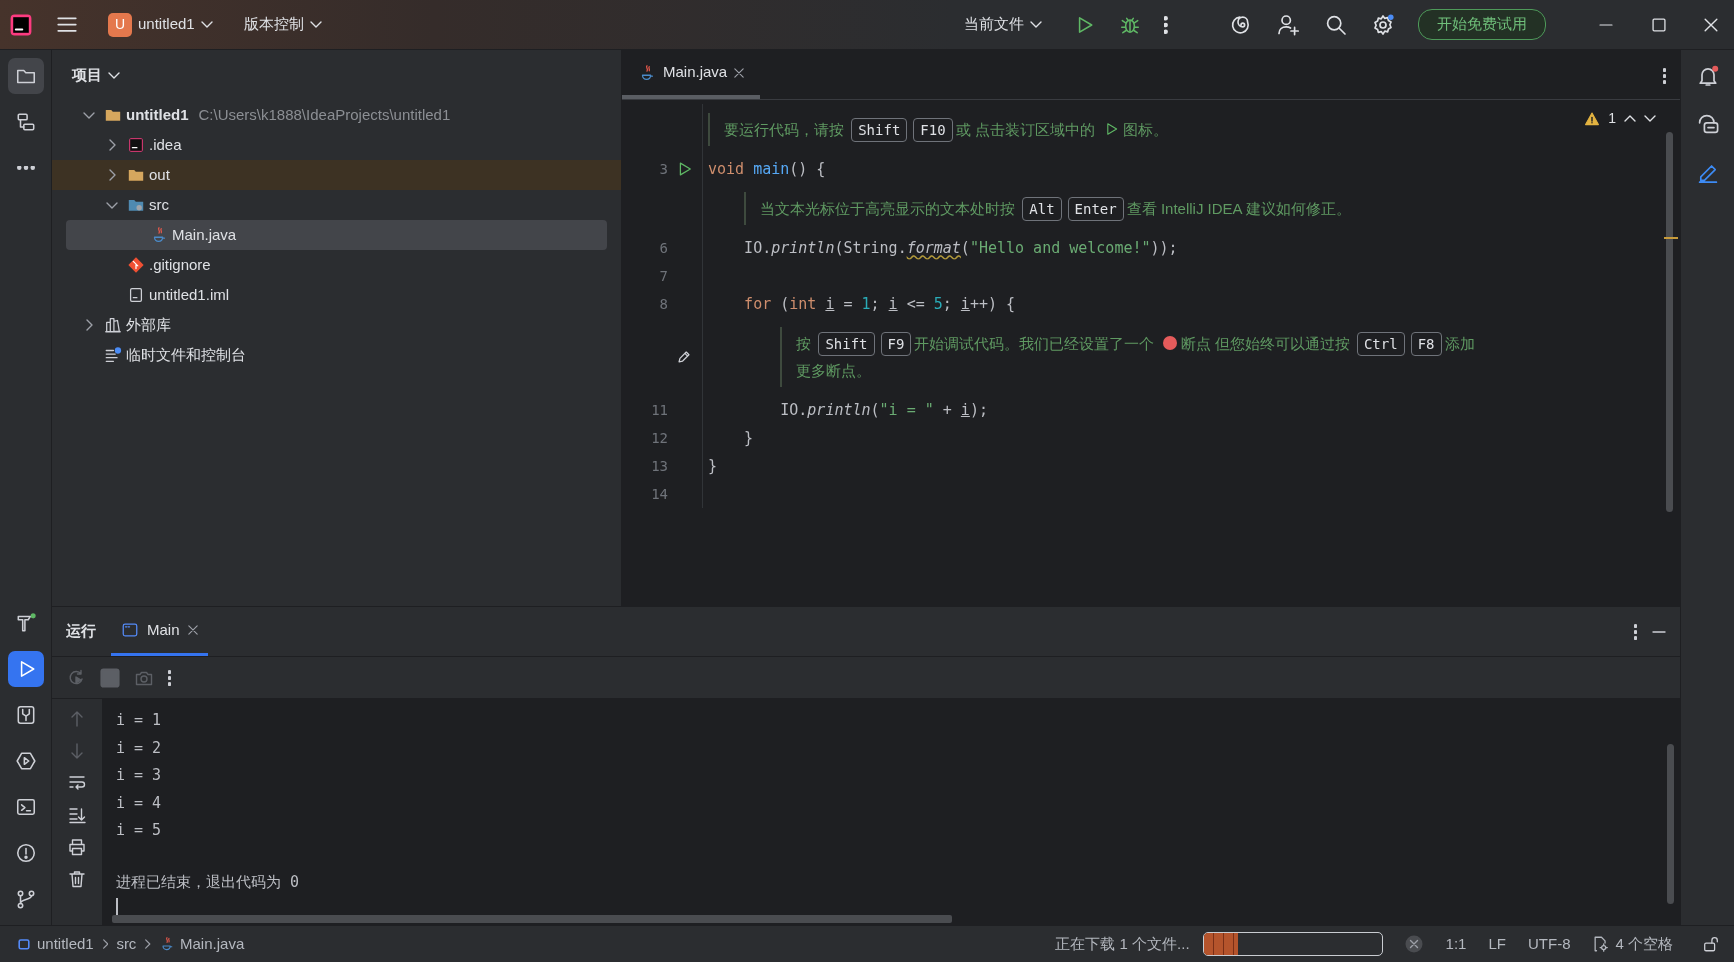 The image size is (1734, 962). What do you see at coordinates (77, 815) in the screenshot?
I see `scroll-to-end-button` at bounding box center [77, 815].